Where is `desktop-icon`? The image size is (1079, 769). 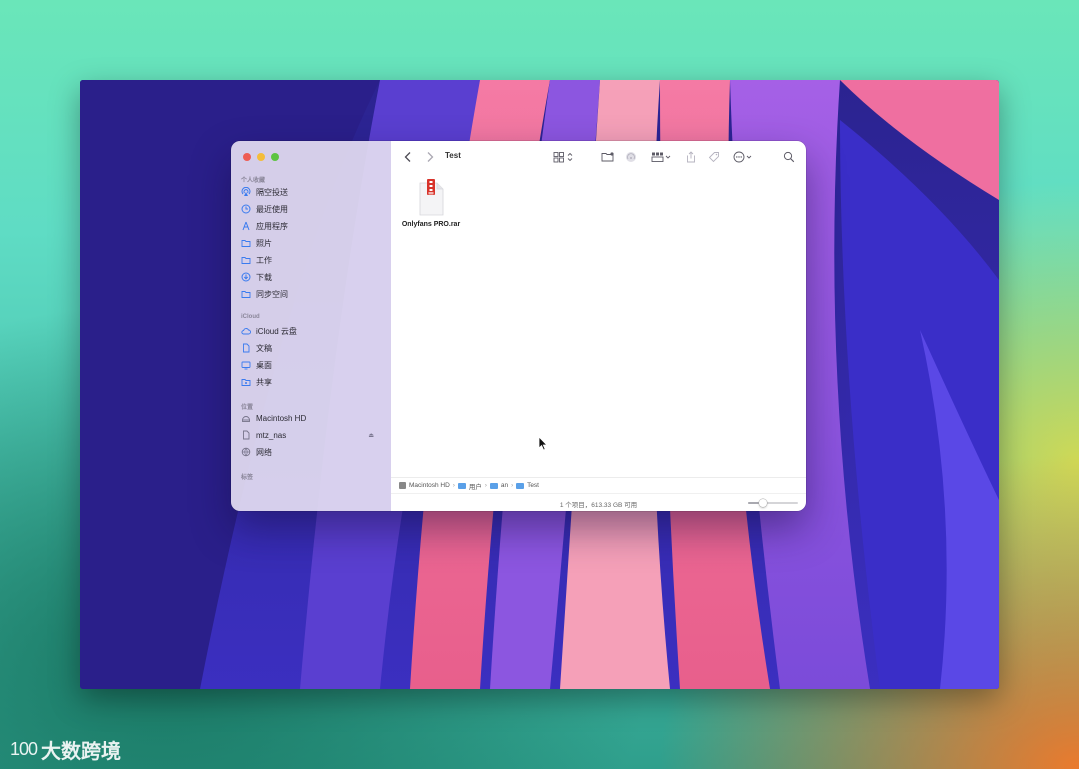
desktop-icon is located at coordinates (246, 365).